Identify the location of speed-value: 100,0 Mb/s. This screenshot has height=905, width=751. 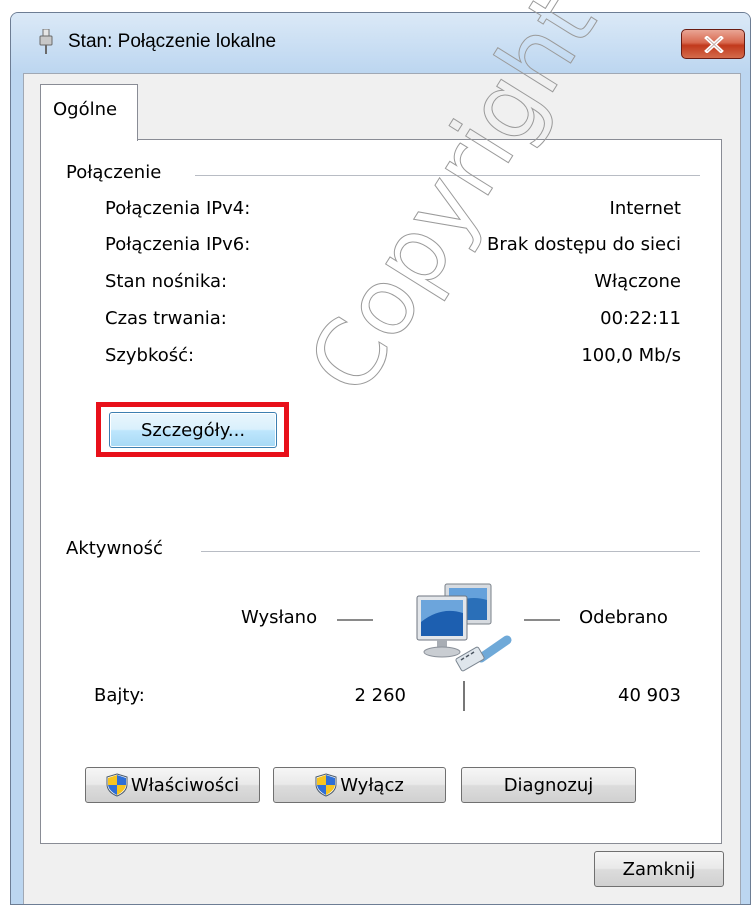
(631, 355).